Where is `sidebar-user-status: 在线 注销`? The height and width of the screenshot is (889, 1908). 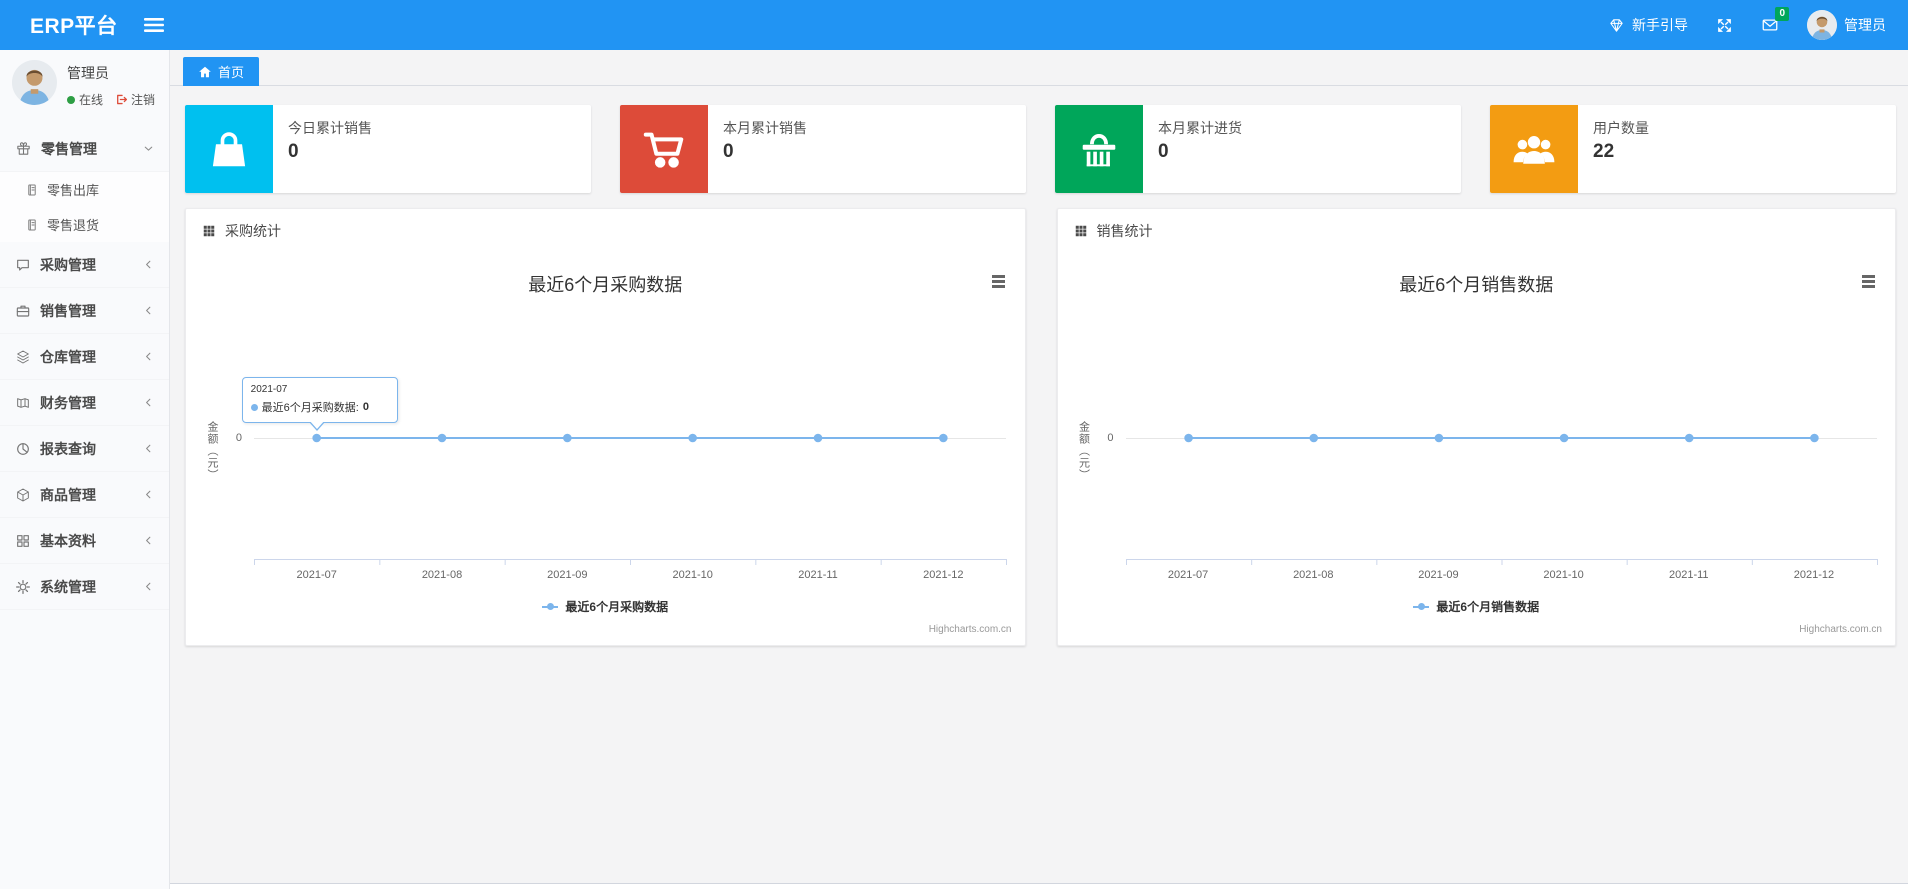
sidebar-user-status: 在线 注销 is located at coordinates (111, 99).